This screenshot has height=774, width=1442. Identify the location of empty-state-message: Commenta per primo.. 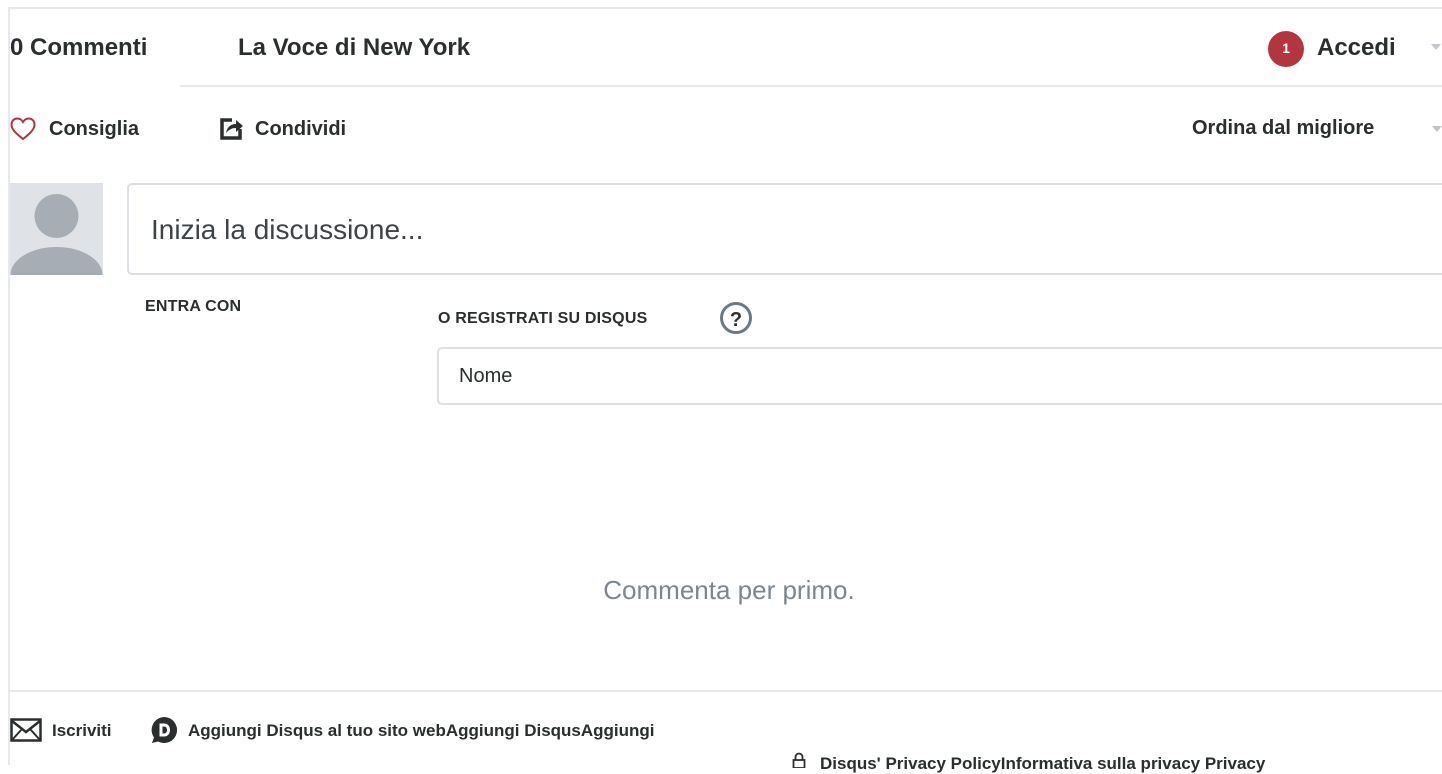
(729, 590).